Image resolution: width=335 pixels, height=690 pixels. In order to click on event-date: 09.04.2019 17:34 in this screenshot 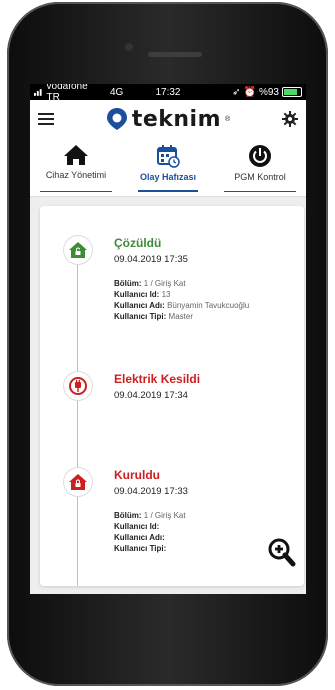, I will do `click(151, 395)`.